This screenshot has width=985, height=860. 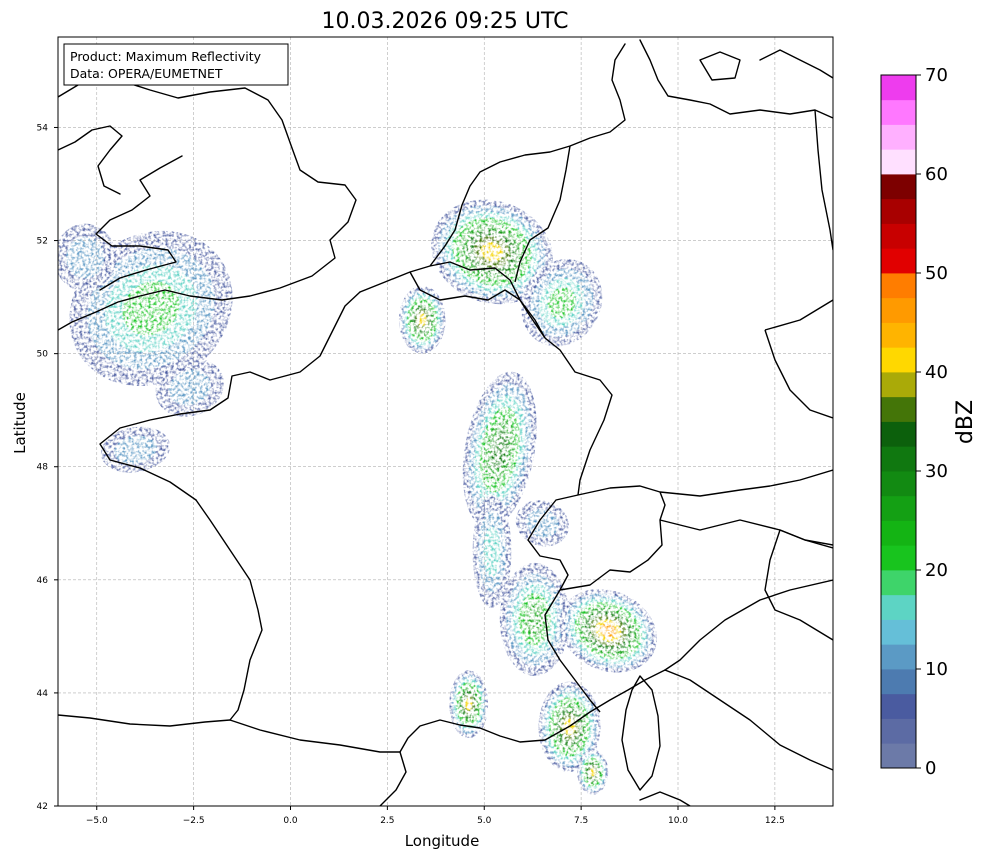 What do you see at coordinates (936, 471) in the screenshot?
I see `colorbar-tick-label-3: 30` at bounding box center [936, 471].